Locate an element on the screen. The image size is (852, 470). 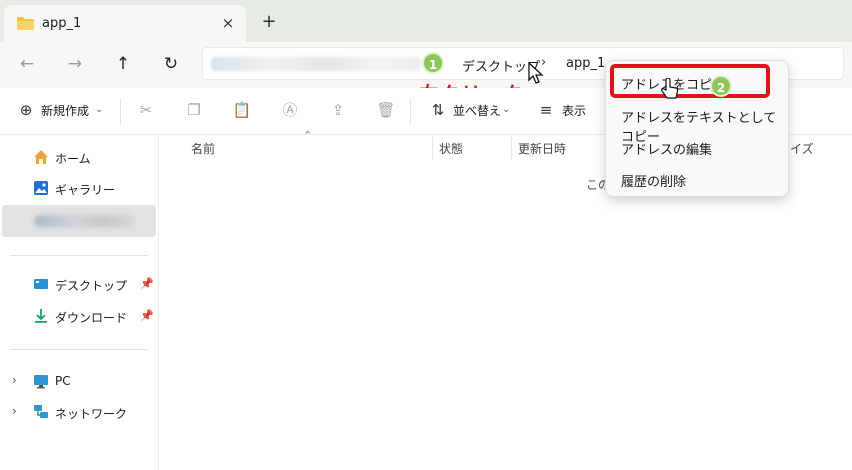
copy-icon: ❐ is located at coordinates (194, 110).